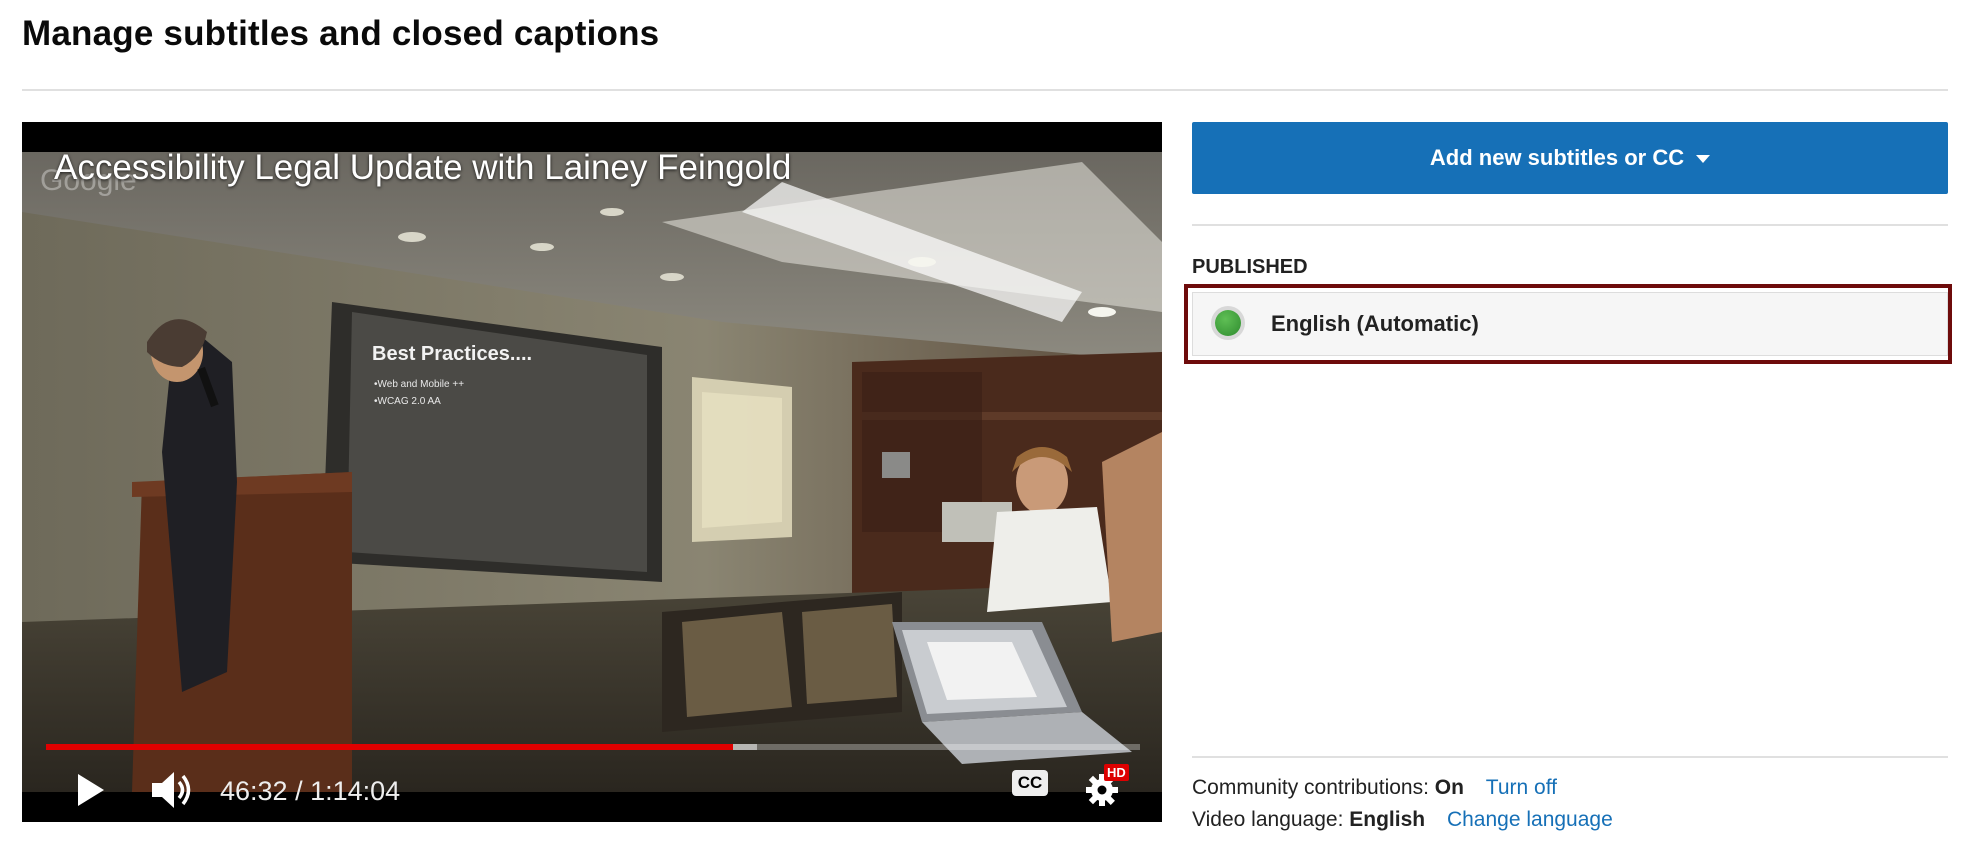 This screenshot has height=846, width=1970. I want to click on time-display: 46:32 / 1:14:04, so click(310, 791).